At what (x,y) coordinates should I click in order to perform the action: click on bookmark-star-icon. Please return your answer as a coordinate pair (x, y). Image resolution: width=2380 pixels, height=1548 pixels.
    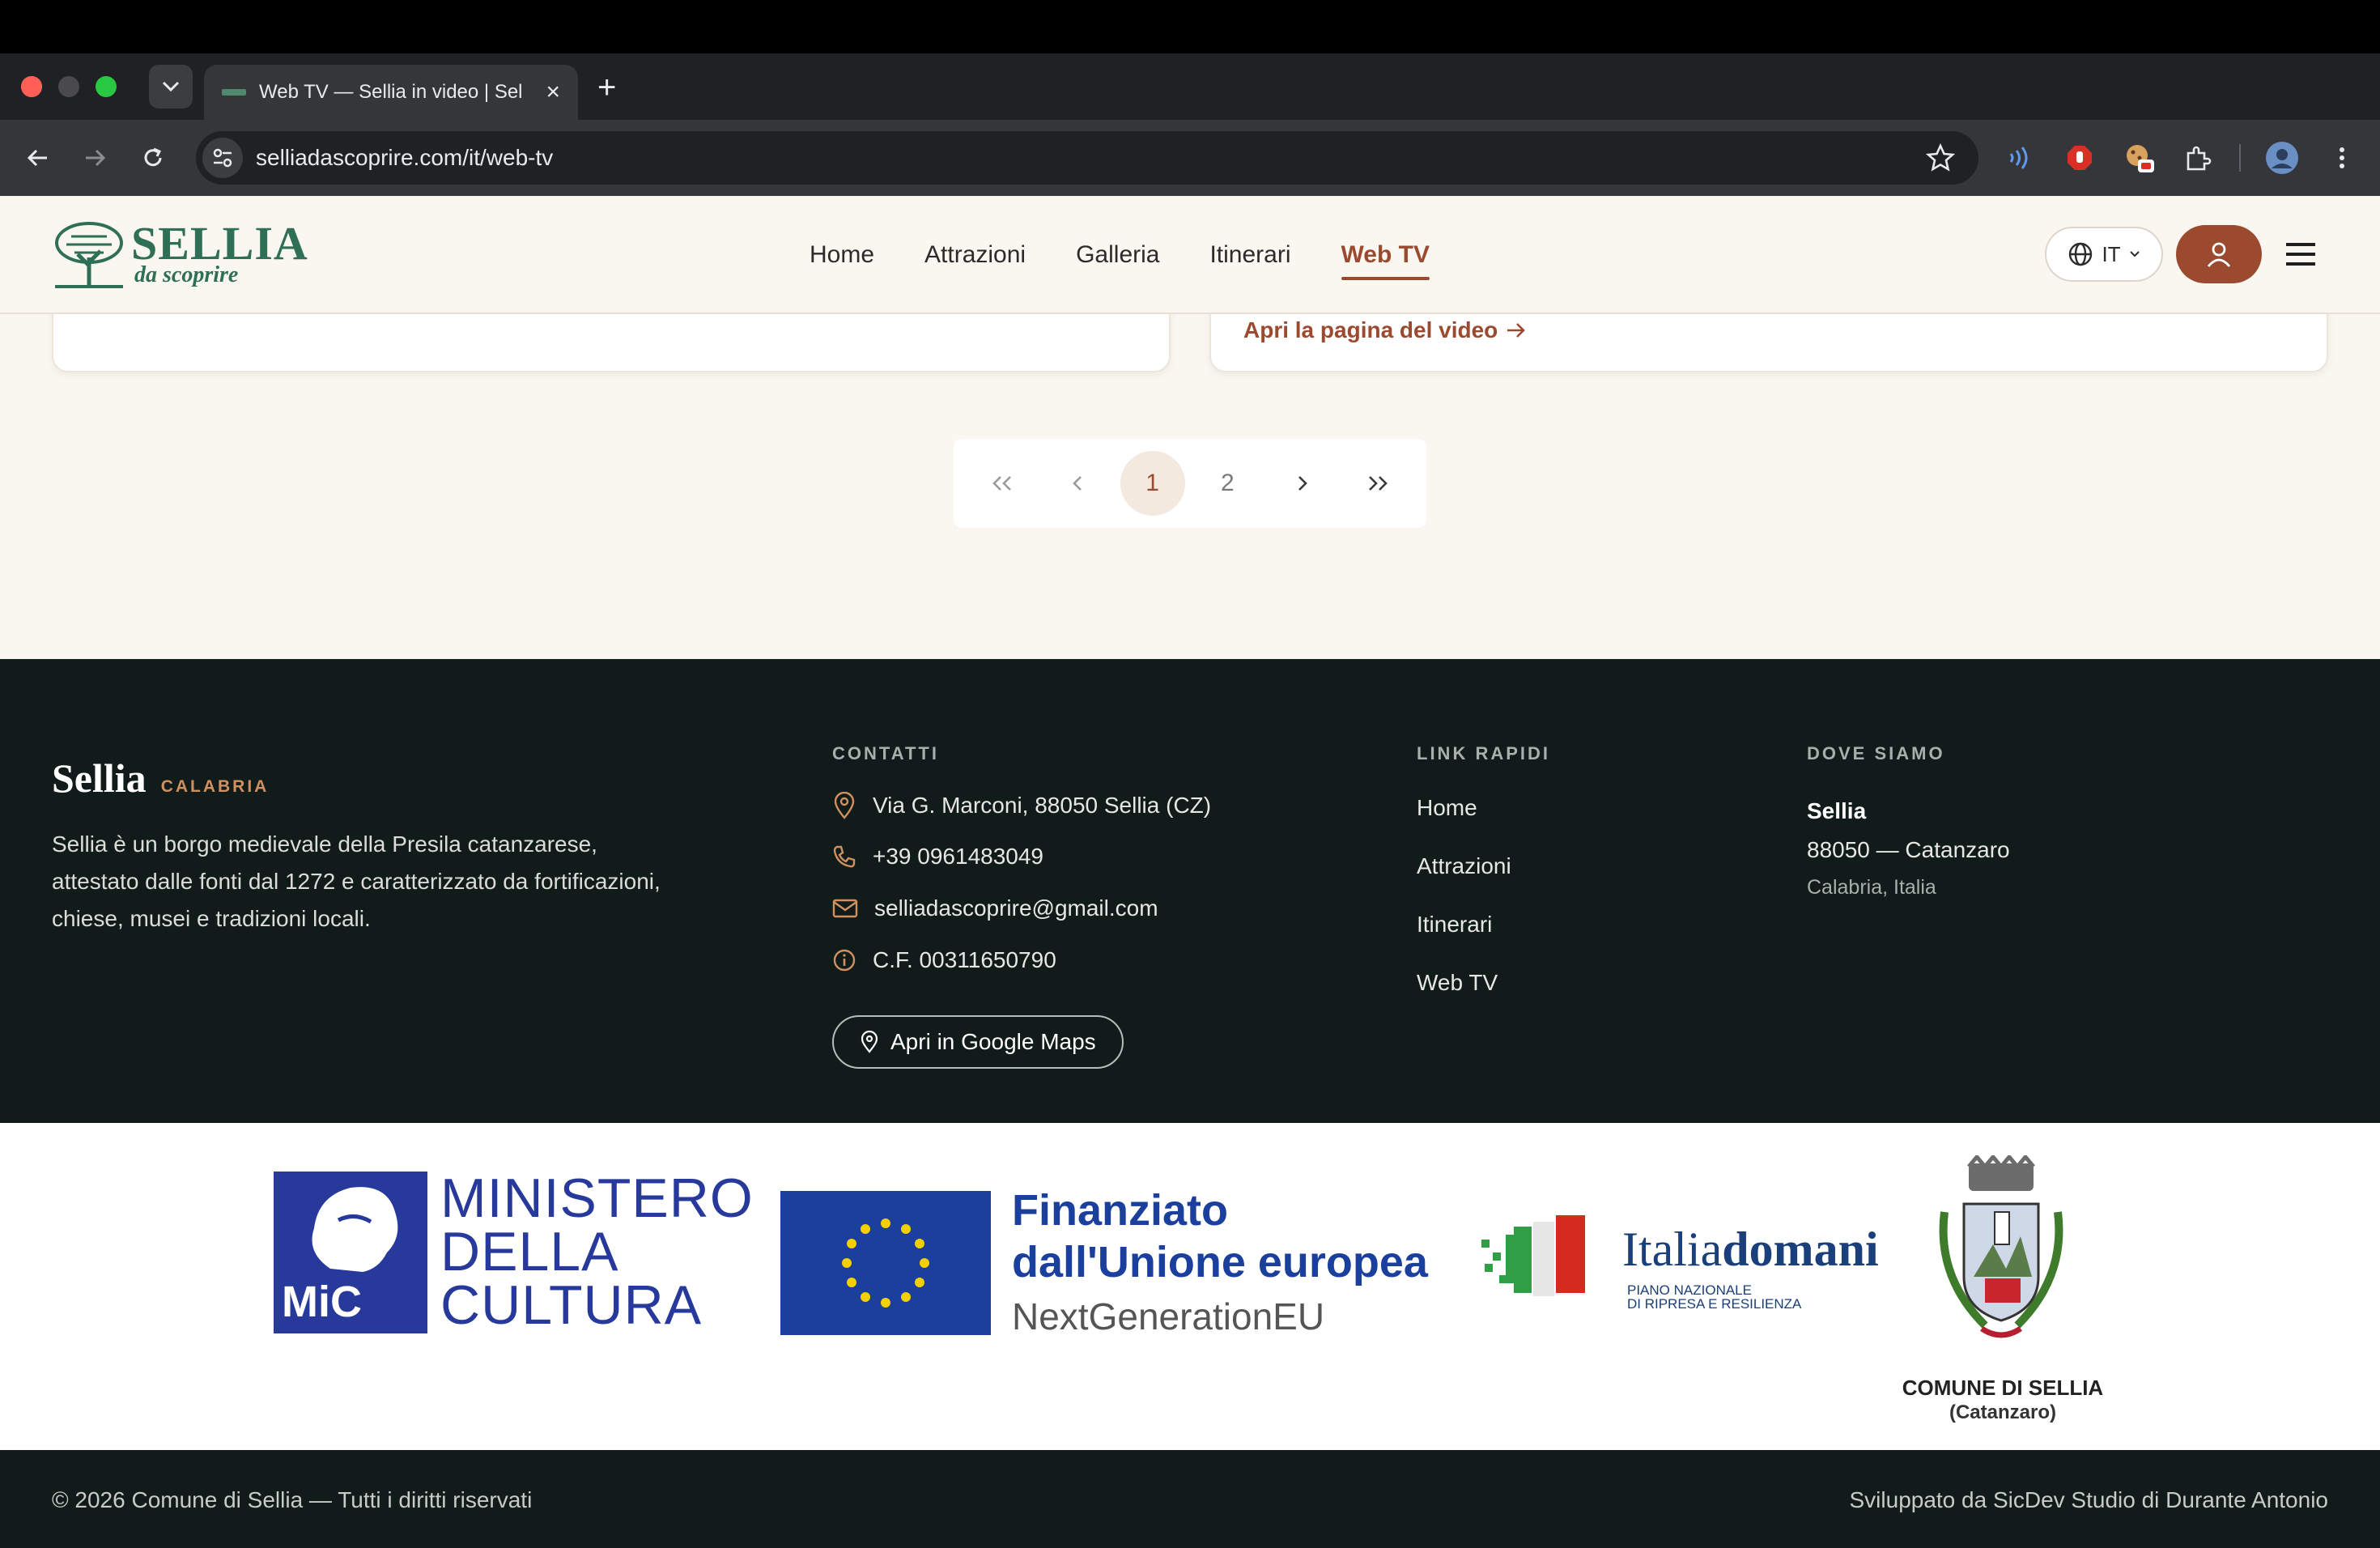
    Looking at the image, I should click on (1940, 158).